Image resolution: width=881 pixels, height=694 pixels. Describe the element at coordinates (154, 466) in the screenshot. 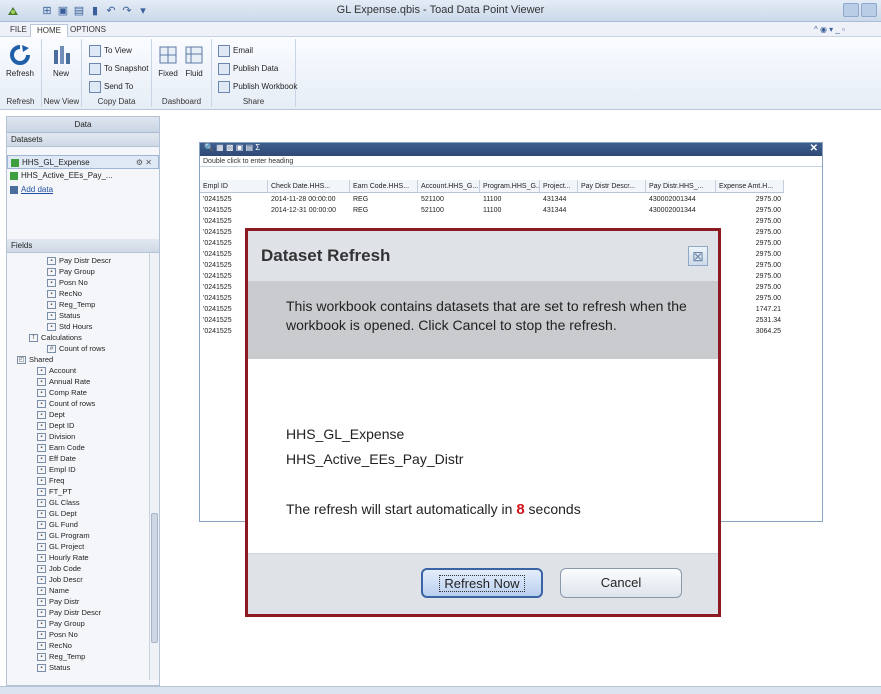

I see `fields-scrollbar` at that location.